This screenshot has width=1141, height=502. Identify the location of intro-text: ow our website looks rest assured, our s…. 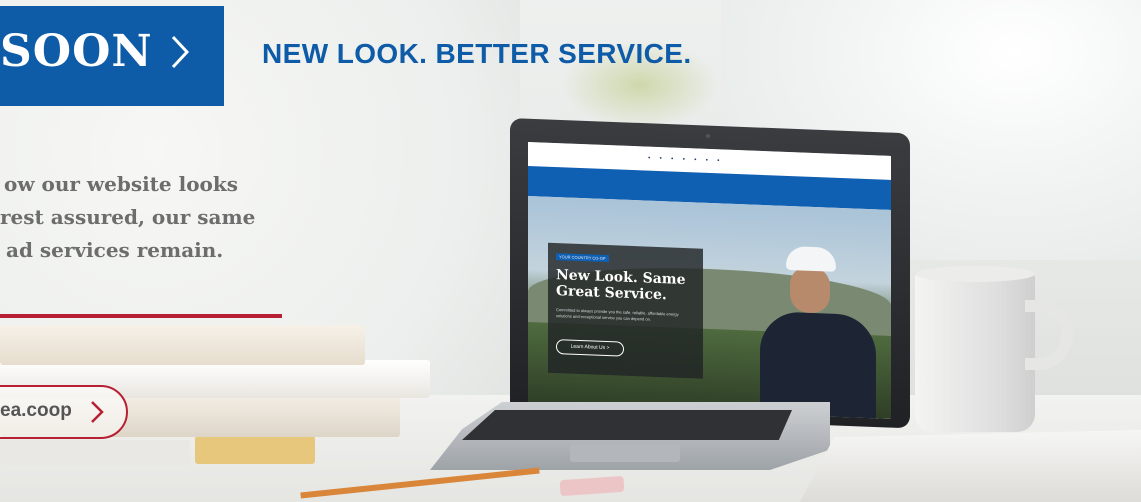
(190, 217).